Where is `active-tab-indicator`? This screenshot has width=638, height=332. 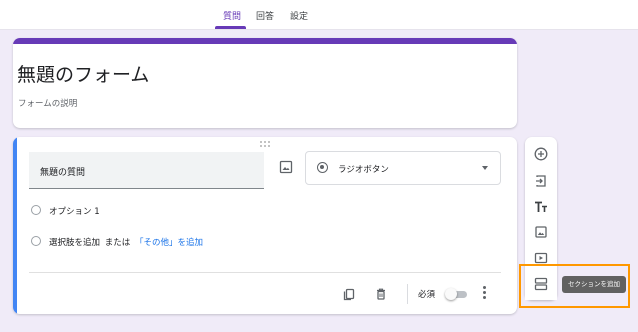
active-tab-indicator is located at coordinates (230, 27).